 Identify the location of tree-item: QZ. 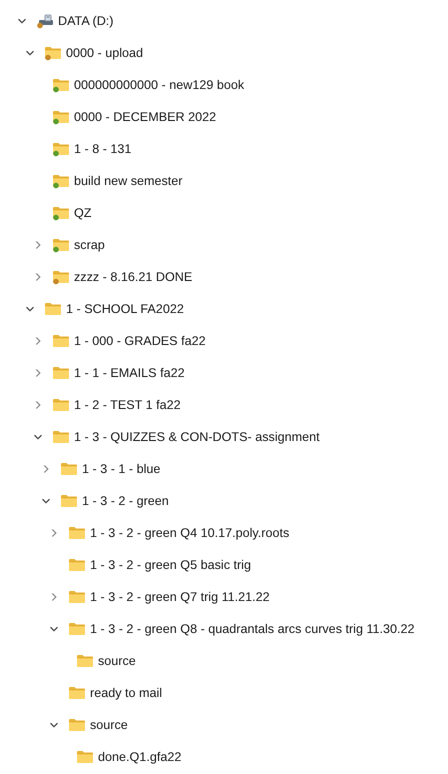
(83, 213).